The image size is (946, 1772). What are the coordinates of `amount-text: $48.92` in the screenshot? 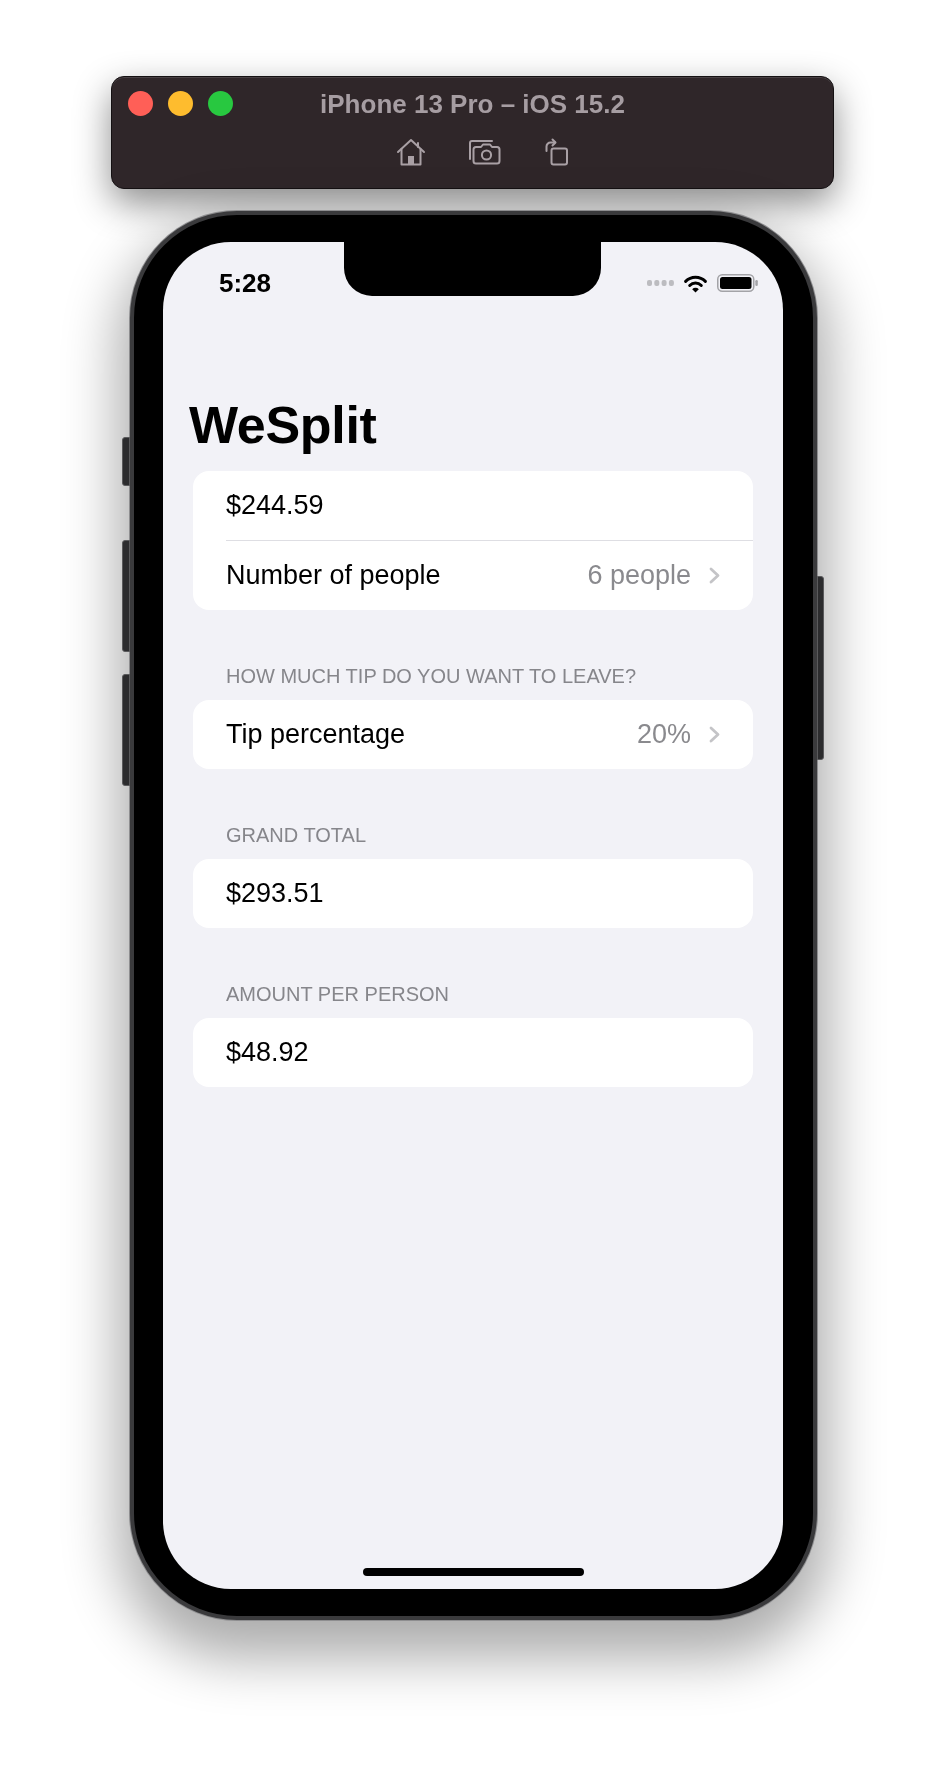 It's located at (268, 1052).